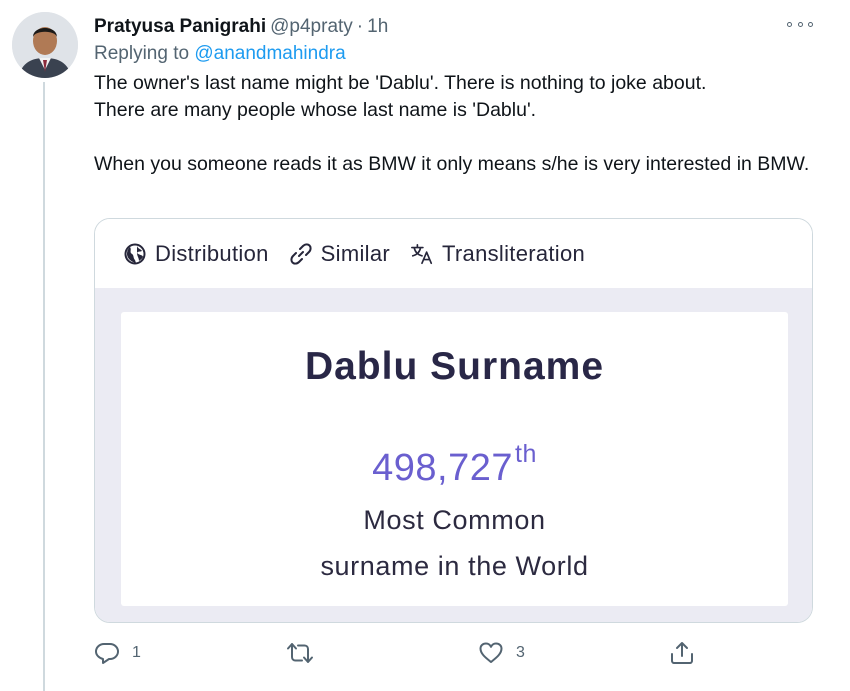 The image size is (850, 691). Describe the element at coordinates (520, 652) in the screenshot. I see `like-count: 3` at that location.